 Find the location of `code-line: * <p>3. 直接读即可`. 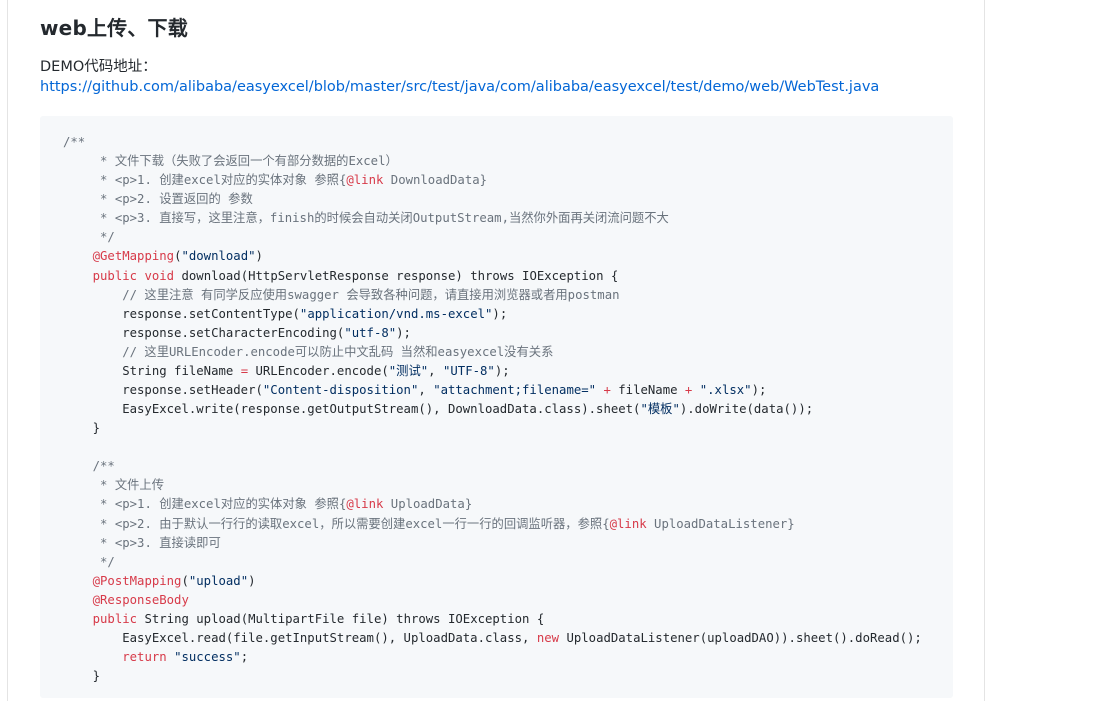

code-line: * <p>3. 直接读即可 is located at coordinates (492, 543).